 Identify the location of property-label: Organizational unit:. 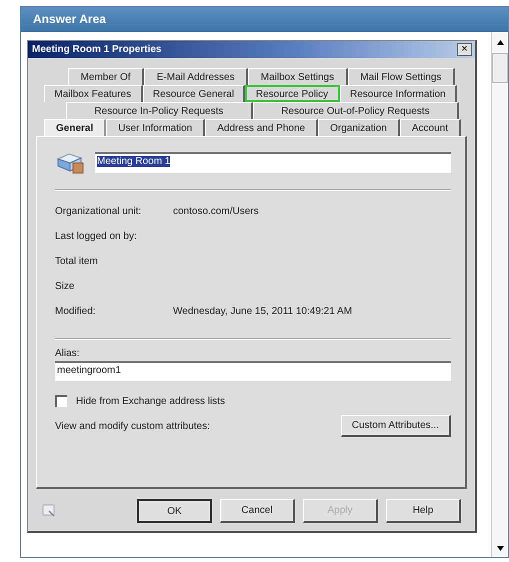
(98, 211).